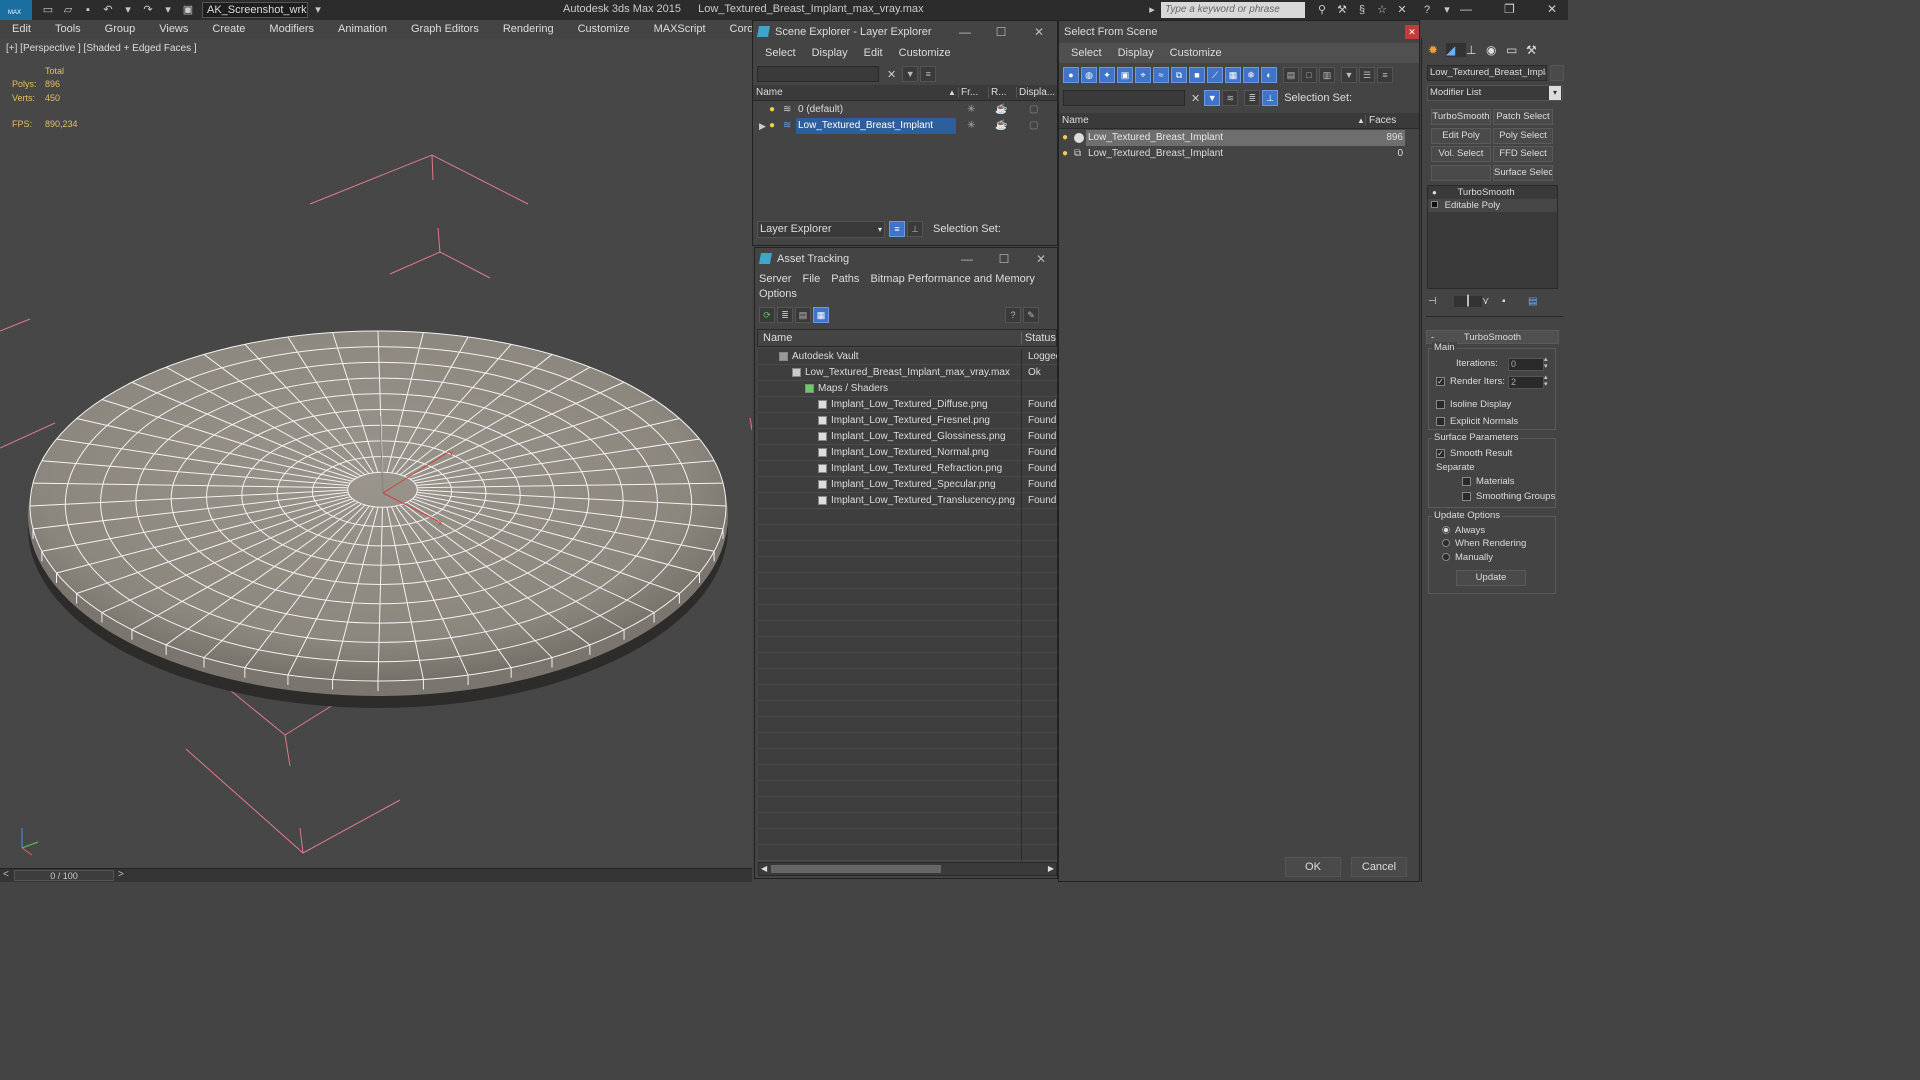 Image resolution: width=1920 pixels, height=1080 pixels. What do you see at coordinates (1013, 315) in the screenshot?
I see `asset-help-icon: ?` at bounding box center [1013, 315].